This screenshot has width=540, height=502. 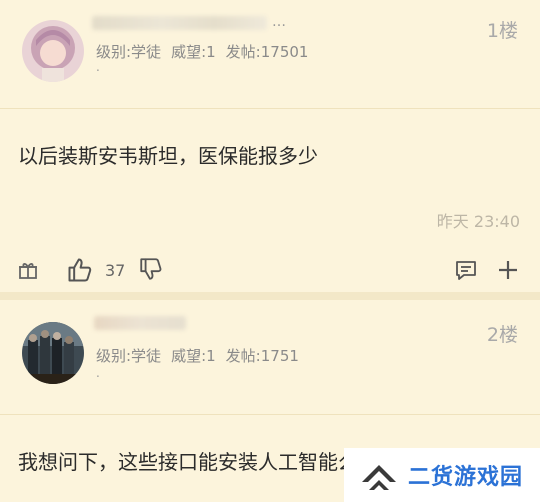 I want to click on floor-number: 2楼, so click(x=502, y=335).